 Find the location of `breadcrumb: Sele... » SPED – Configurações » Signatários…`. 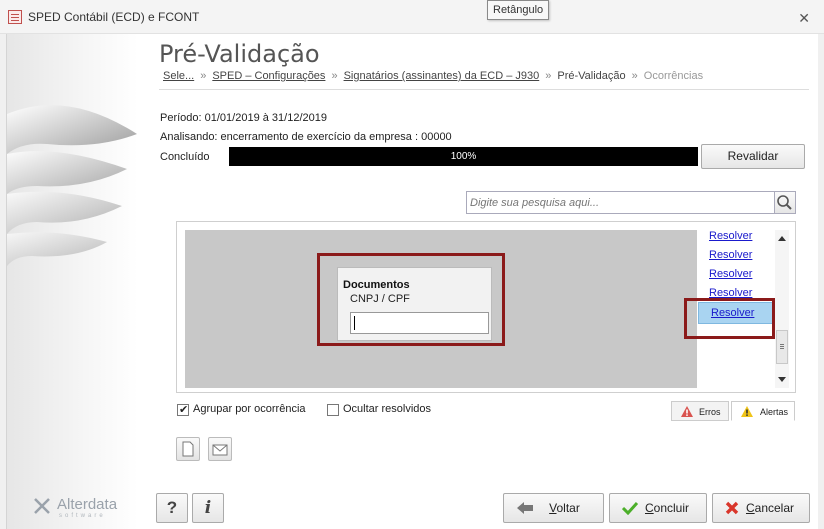

breadcrumb: Sele... » SPED – Configurações » Signatários… is located at coordinates (433, 76).